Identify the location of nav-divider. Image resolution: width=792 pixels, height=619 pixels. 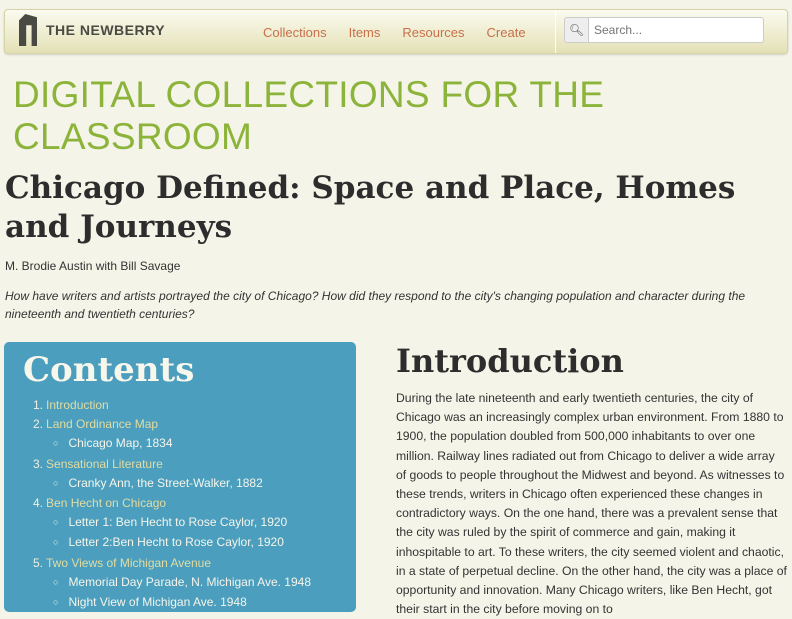
(555, 31).